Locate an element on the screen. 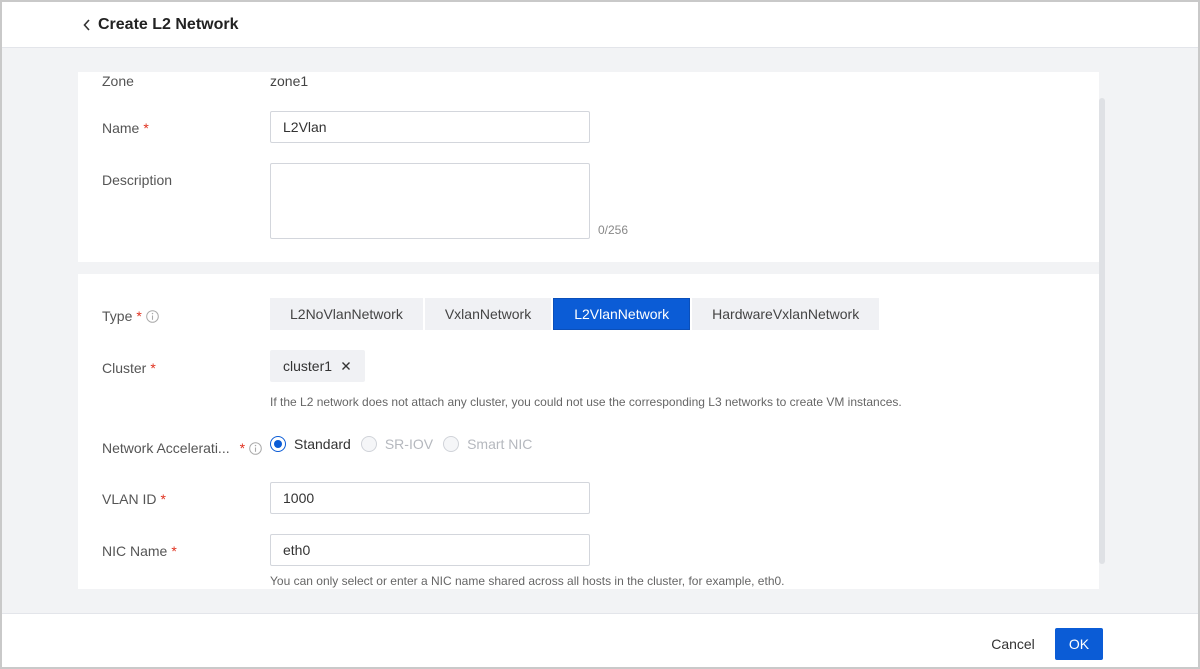 The width and height of the screenshot is (1200, 669). cluster-tag-label: cluster1 is located at coordinates (308, 366).